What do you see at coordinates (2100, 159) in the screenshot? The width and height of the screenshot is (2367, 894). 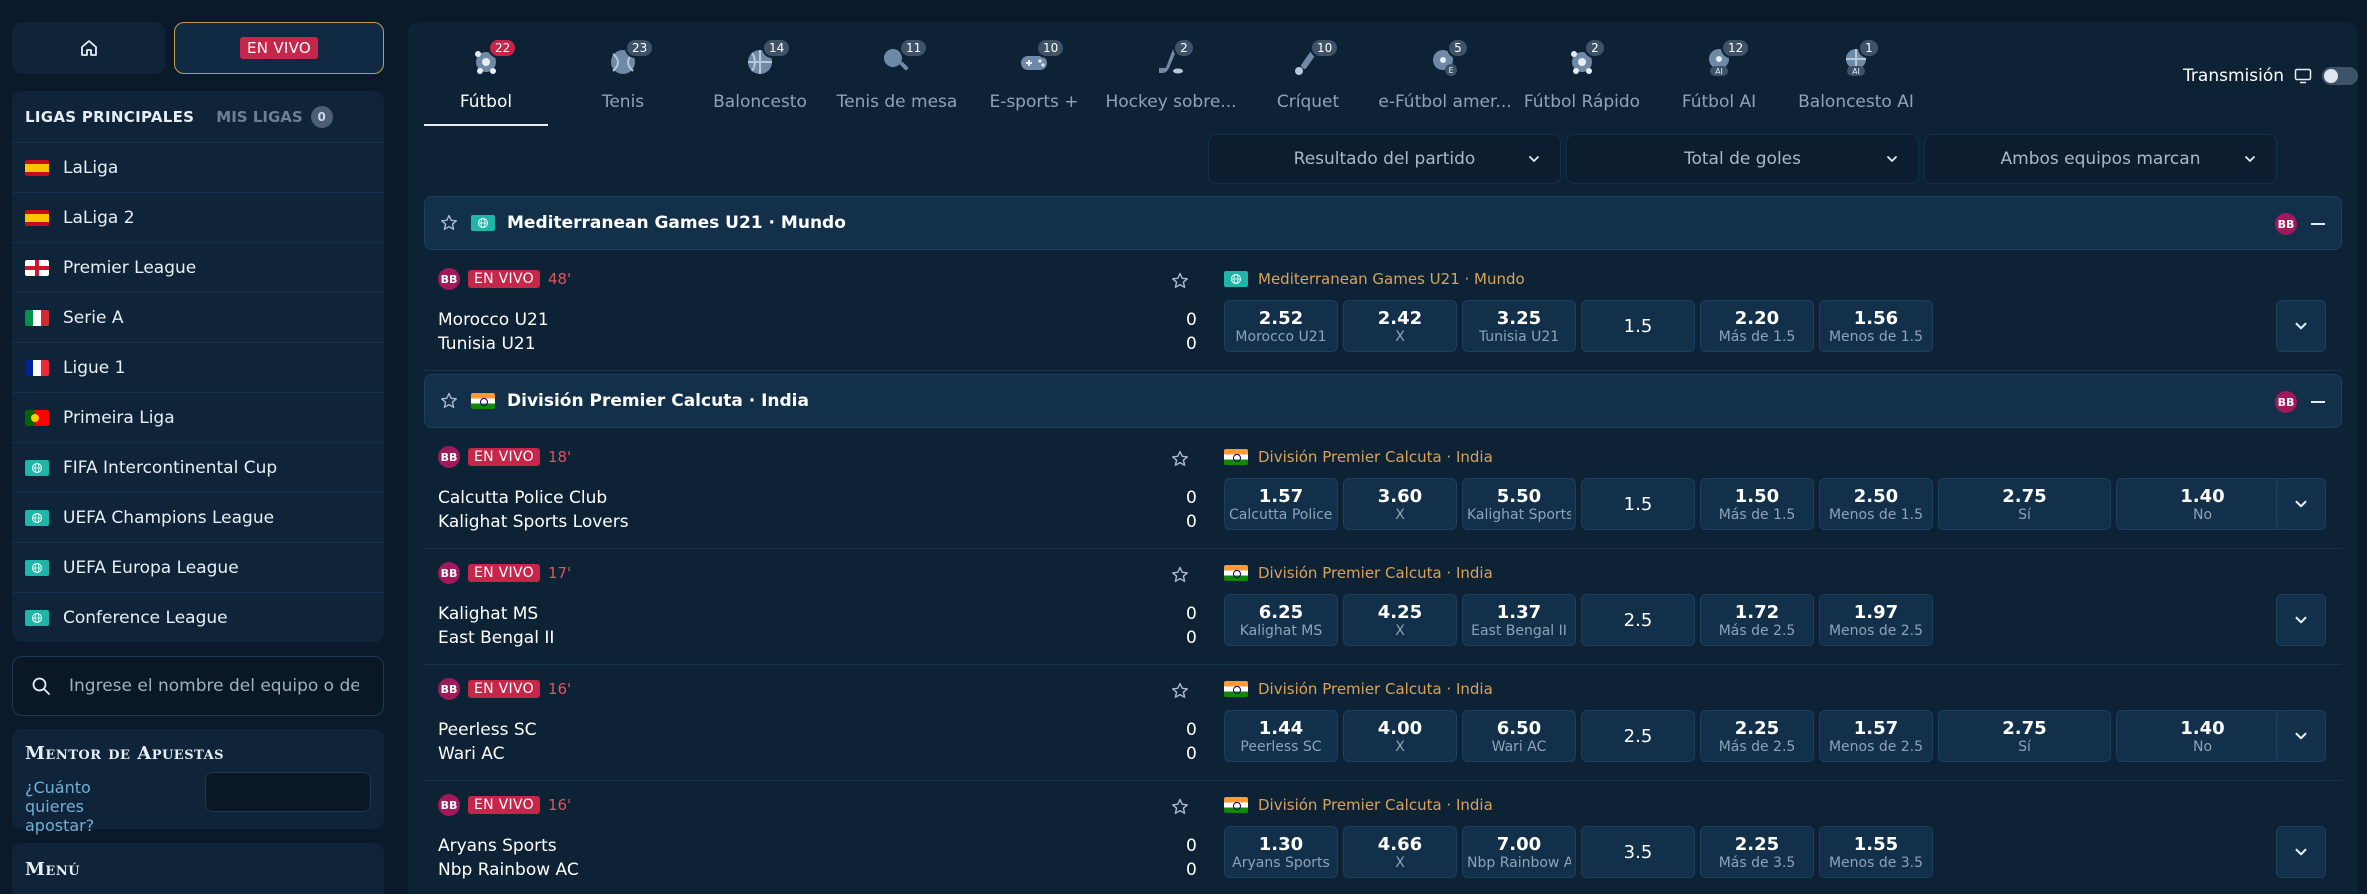 I see `market-dropdown: Ambos equipos marcan` at bounding box center [2100, 159].